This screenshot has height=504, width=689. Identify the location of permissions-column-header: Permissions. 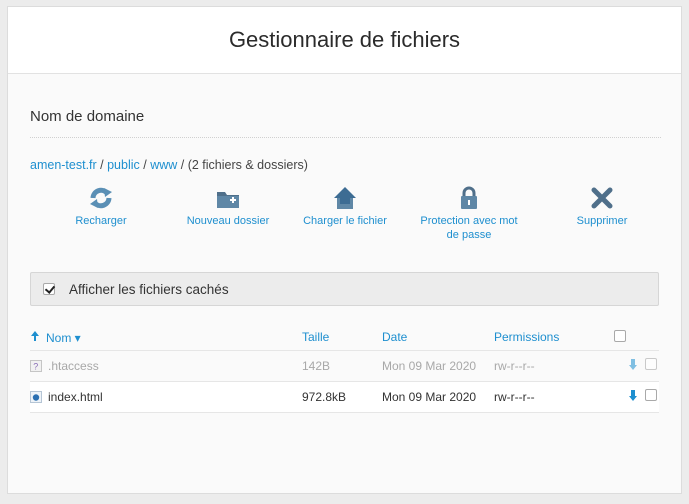
(554, 337).